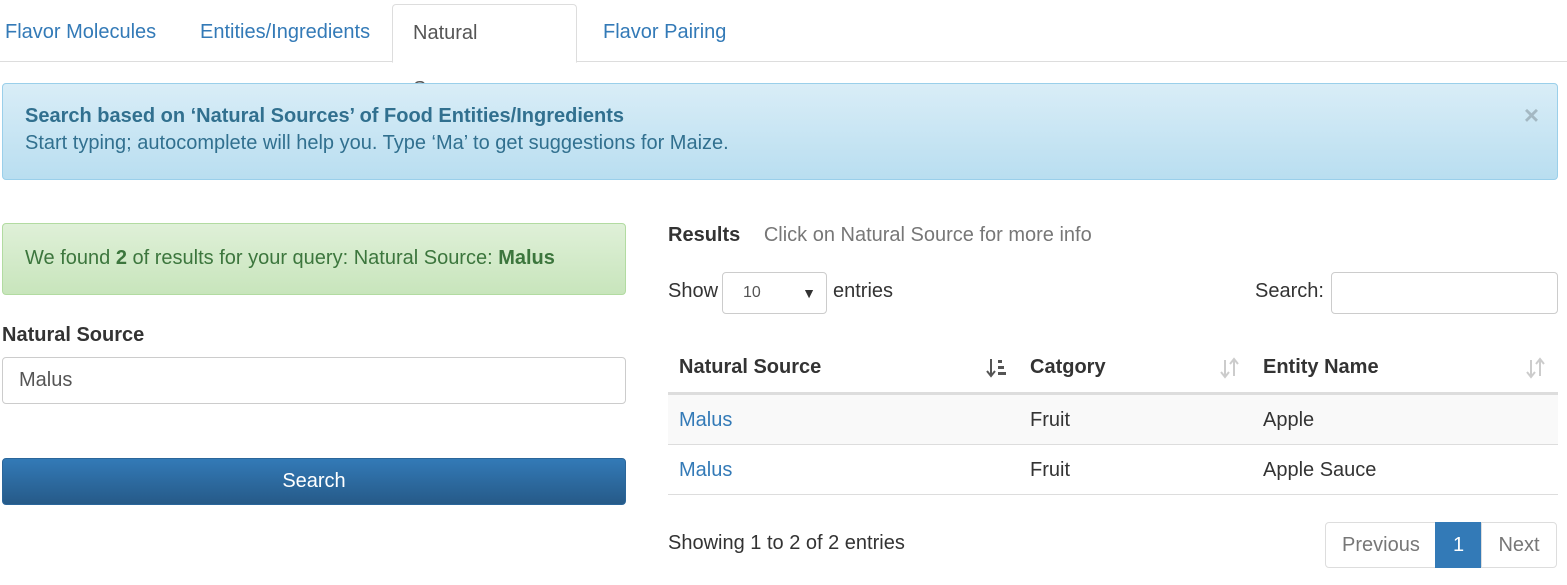 This screenshot has height=585, width=1567. What do you see at coordinates (1321, 367) in the screenshot?
I see `column-header-entity-name: Entity Name` at bounding box center [1321, 367].